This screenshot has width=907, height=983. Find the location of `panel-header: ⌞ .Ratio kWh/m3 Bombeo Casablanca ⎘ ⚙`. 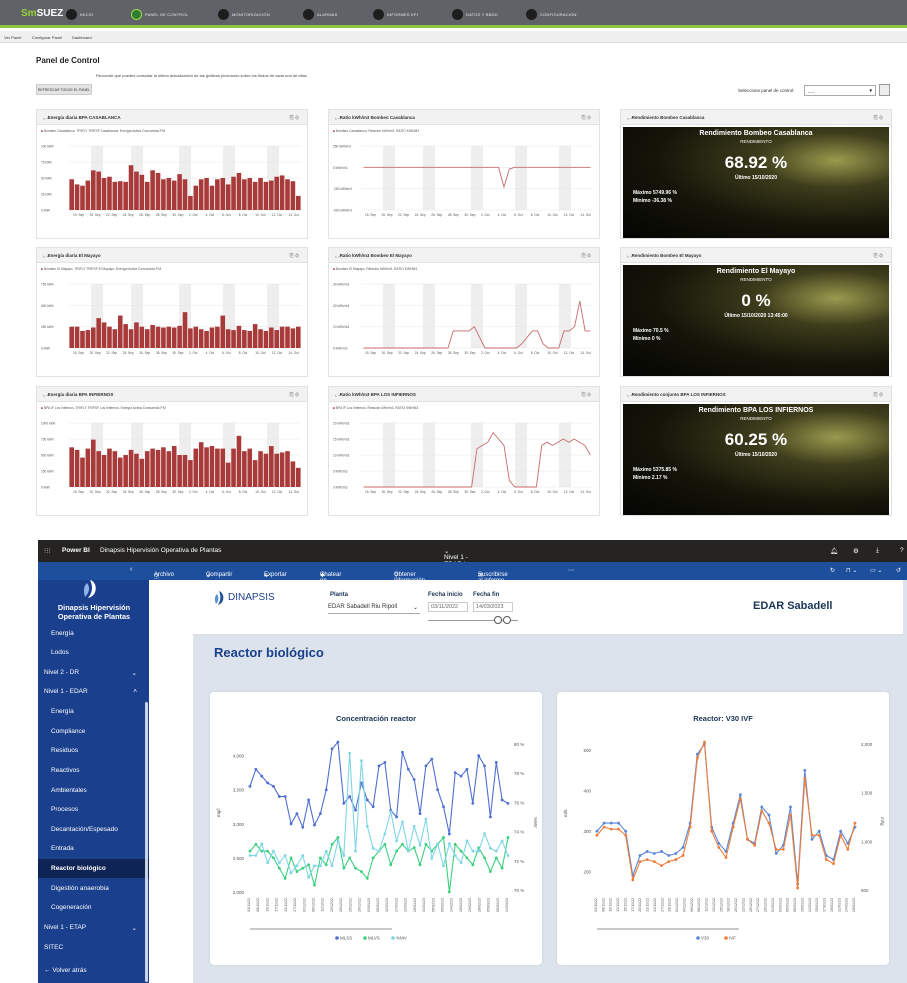

panel-header: ⌞ .Ratio kWh/m3 Bombeo Casablanca ⎘ ⚙ is located at coordinates (464, 117).